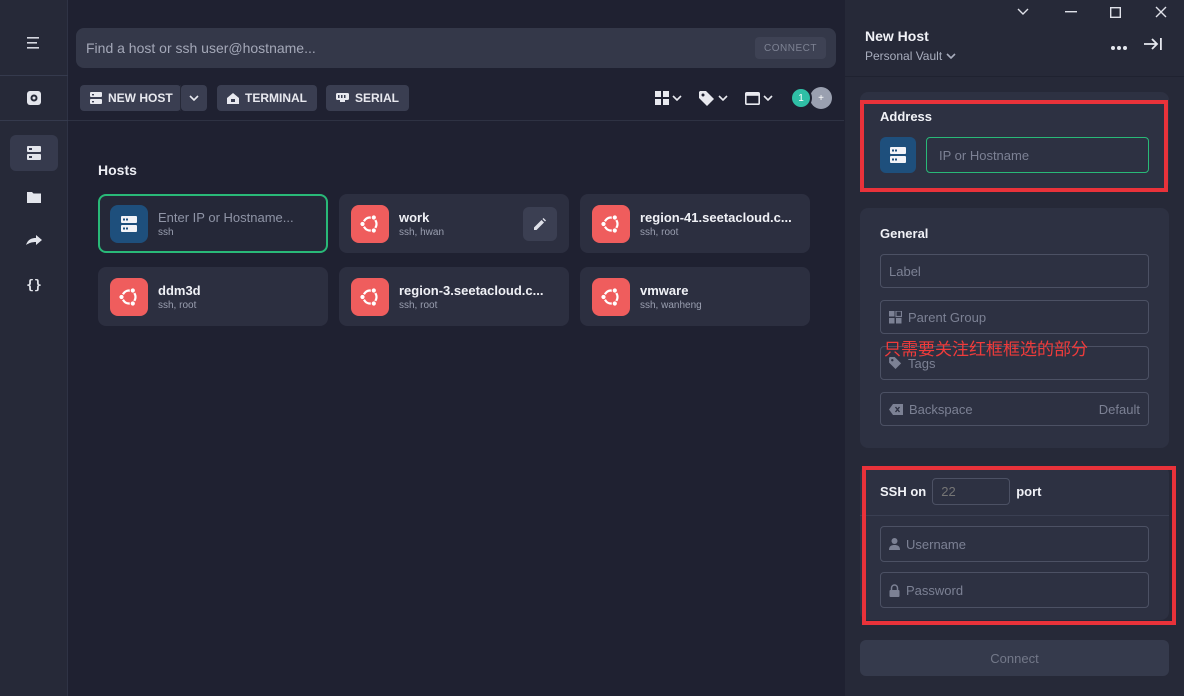 This screenshot has width=1184, height=696. I want to click on terminal-label: TERMINAL, so click(276, 98).